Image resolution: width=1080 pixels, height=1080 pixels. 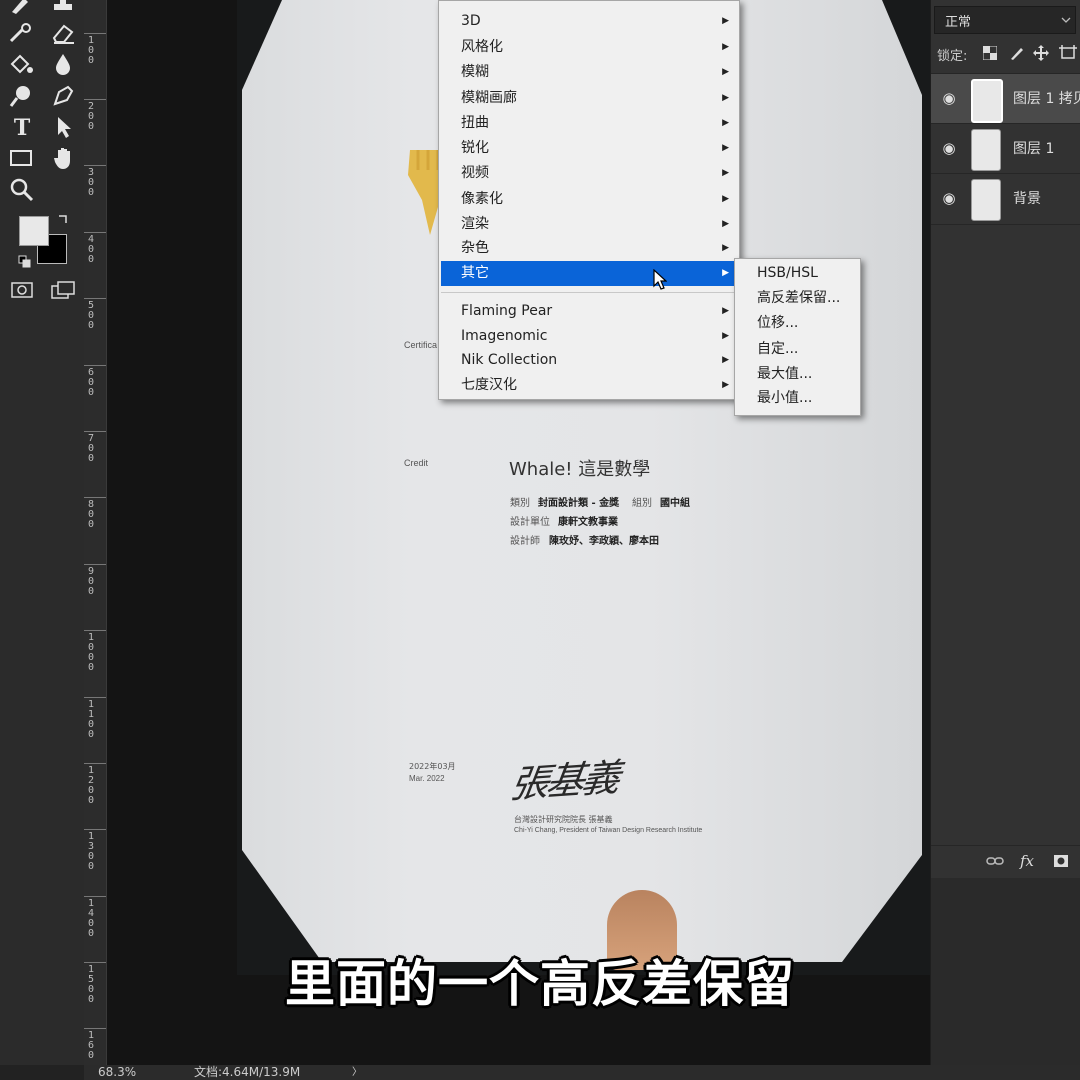 What do you see at coordinates (589, 148) in the screenshot?
I see `menu-item-sharpen: 锐化 ▶` at bounding box center [589, 148].